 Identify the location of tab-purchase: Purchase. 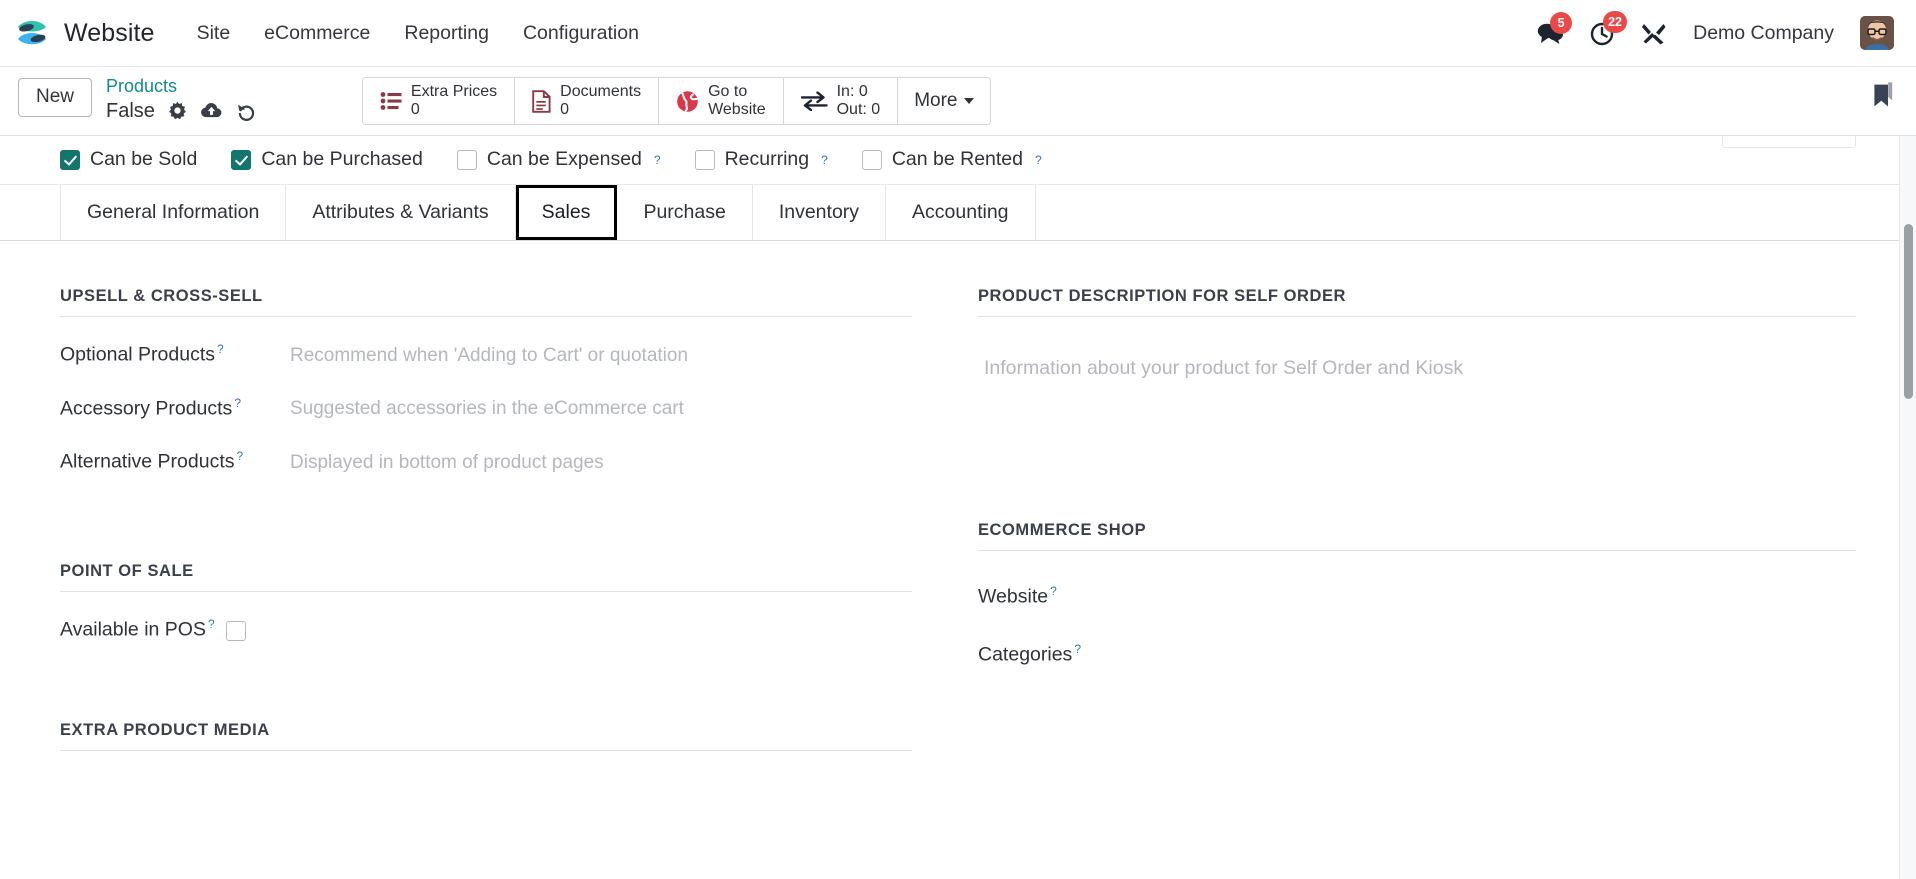
(685, 212).